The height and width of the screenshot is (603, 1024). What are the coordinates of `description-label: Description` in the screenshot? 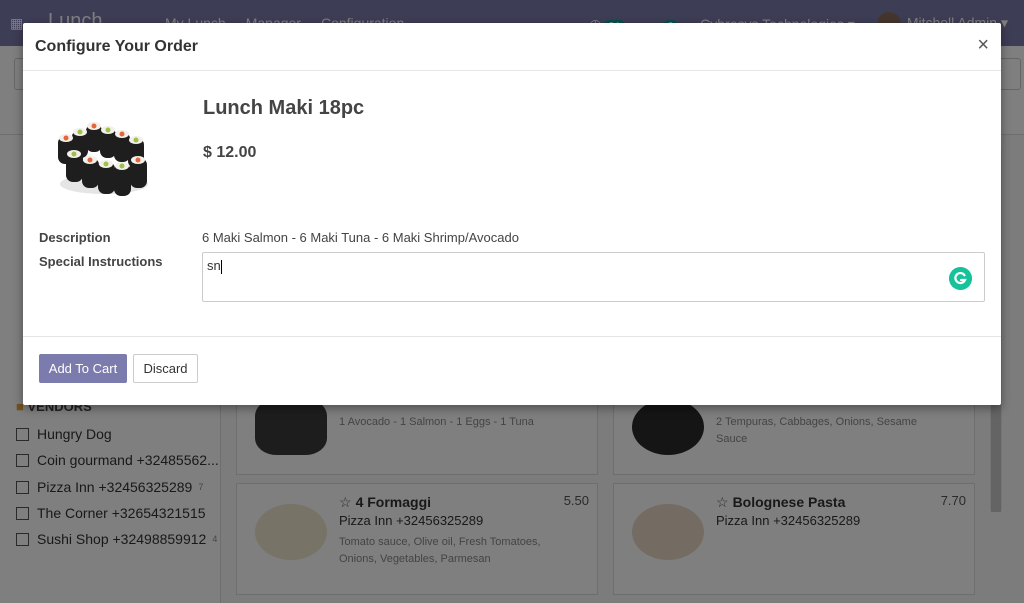 It's located at (75, 237).